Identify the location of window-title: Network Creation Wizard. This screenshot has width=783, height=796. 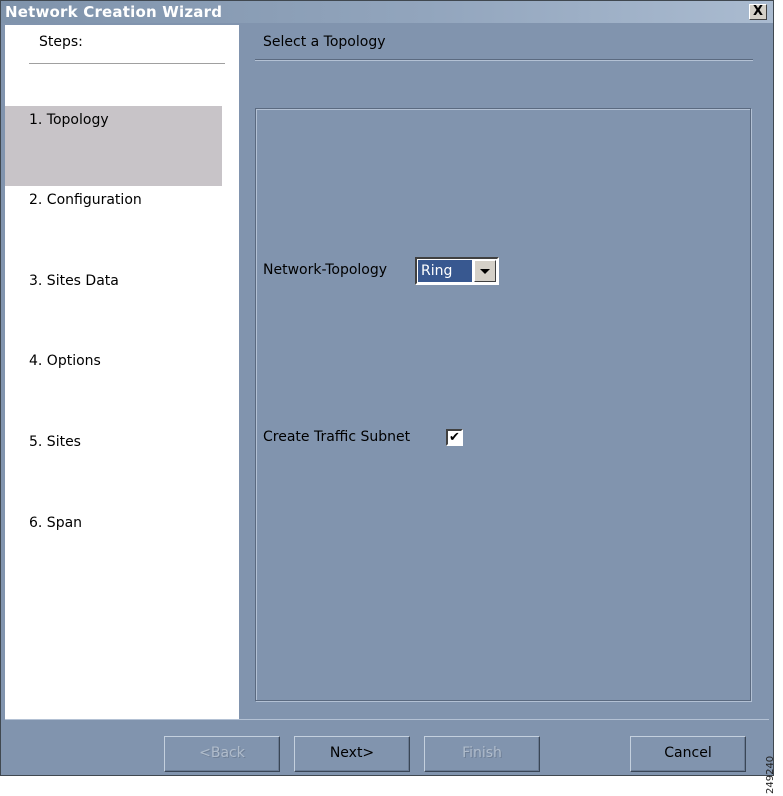
(114, 12).